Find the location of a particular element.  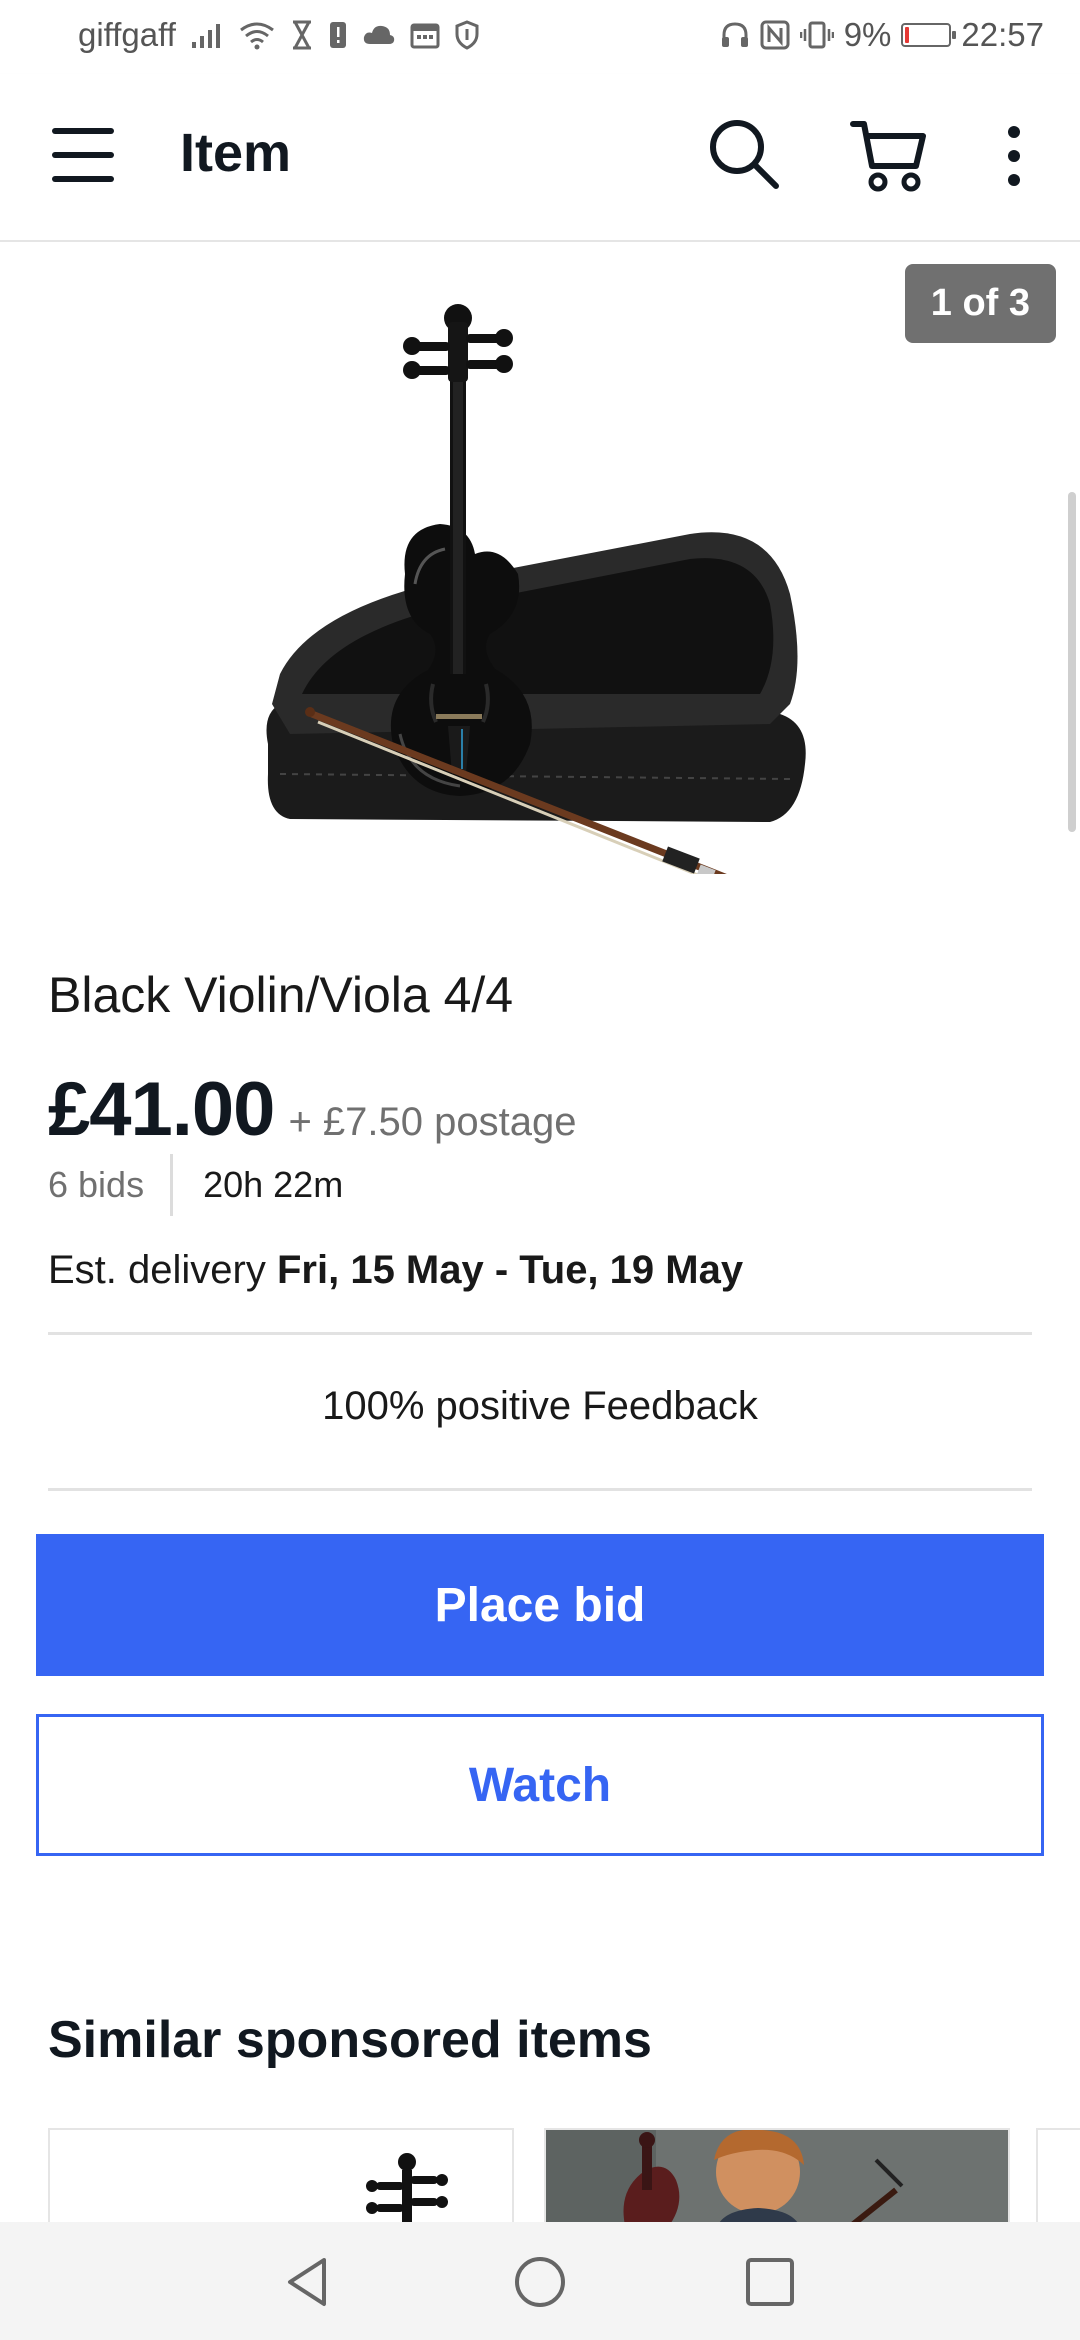

price-row: £41.00 + £7.50 postage is located at coordinates (312, 1109).